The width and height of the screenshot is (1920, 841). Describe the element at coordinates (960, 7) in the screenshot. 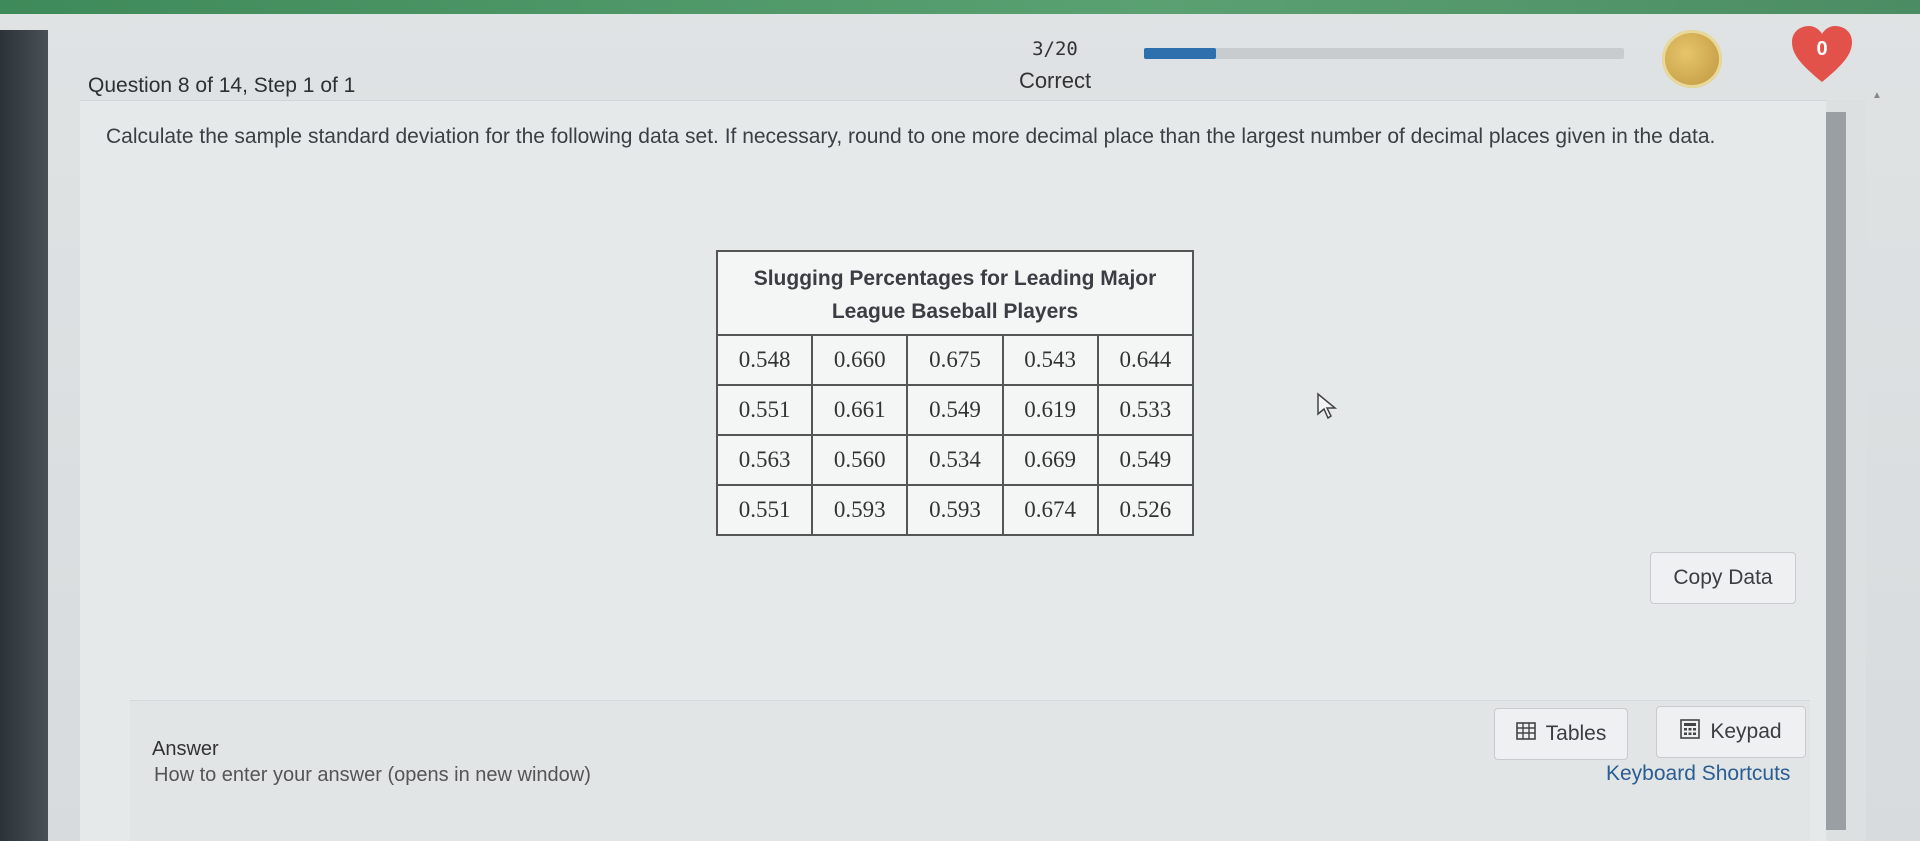

I see `top-color-strip` at that location.